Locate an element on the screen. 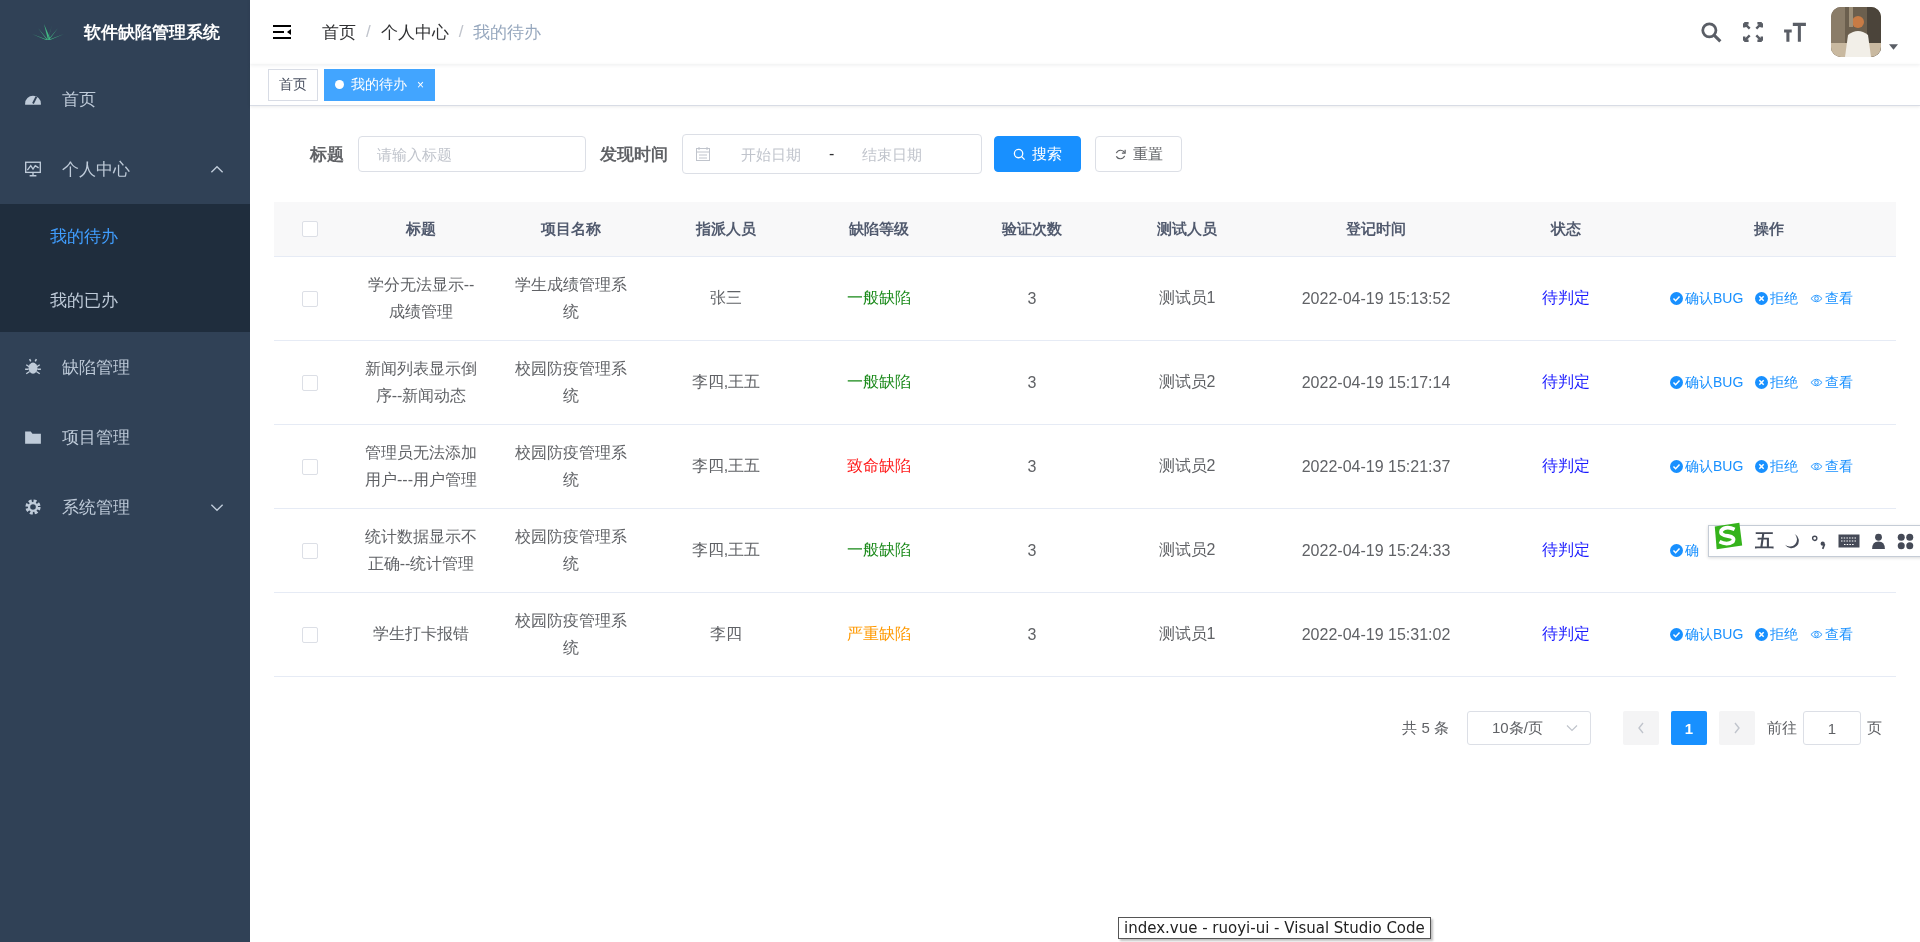 This screenshot has width=1920, height=942. table-cell-text: 学生成绩管理系统 is located at coordinates (571, 298).